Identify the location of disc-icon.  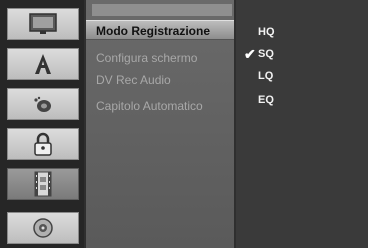
(43, 228).